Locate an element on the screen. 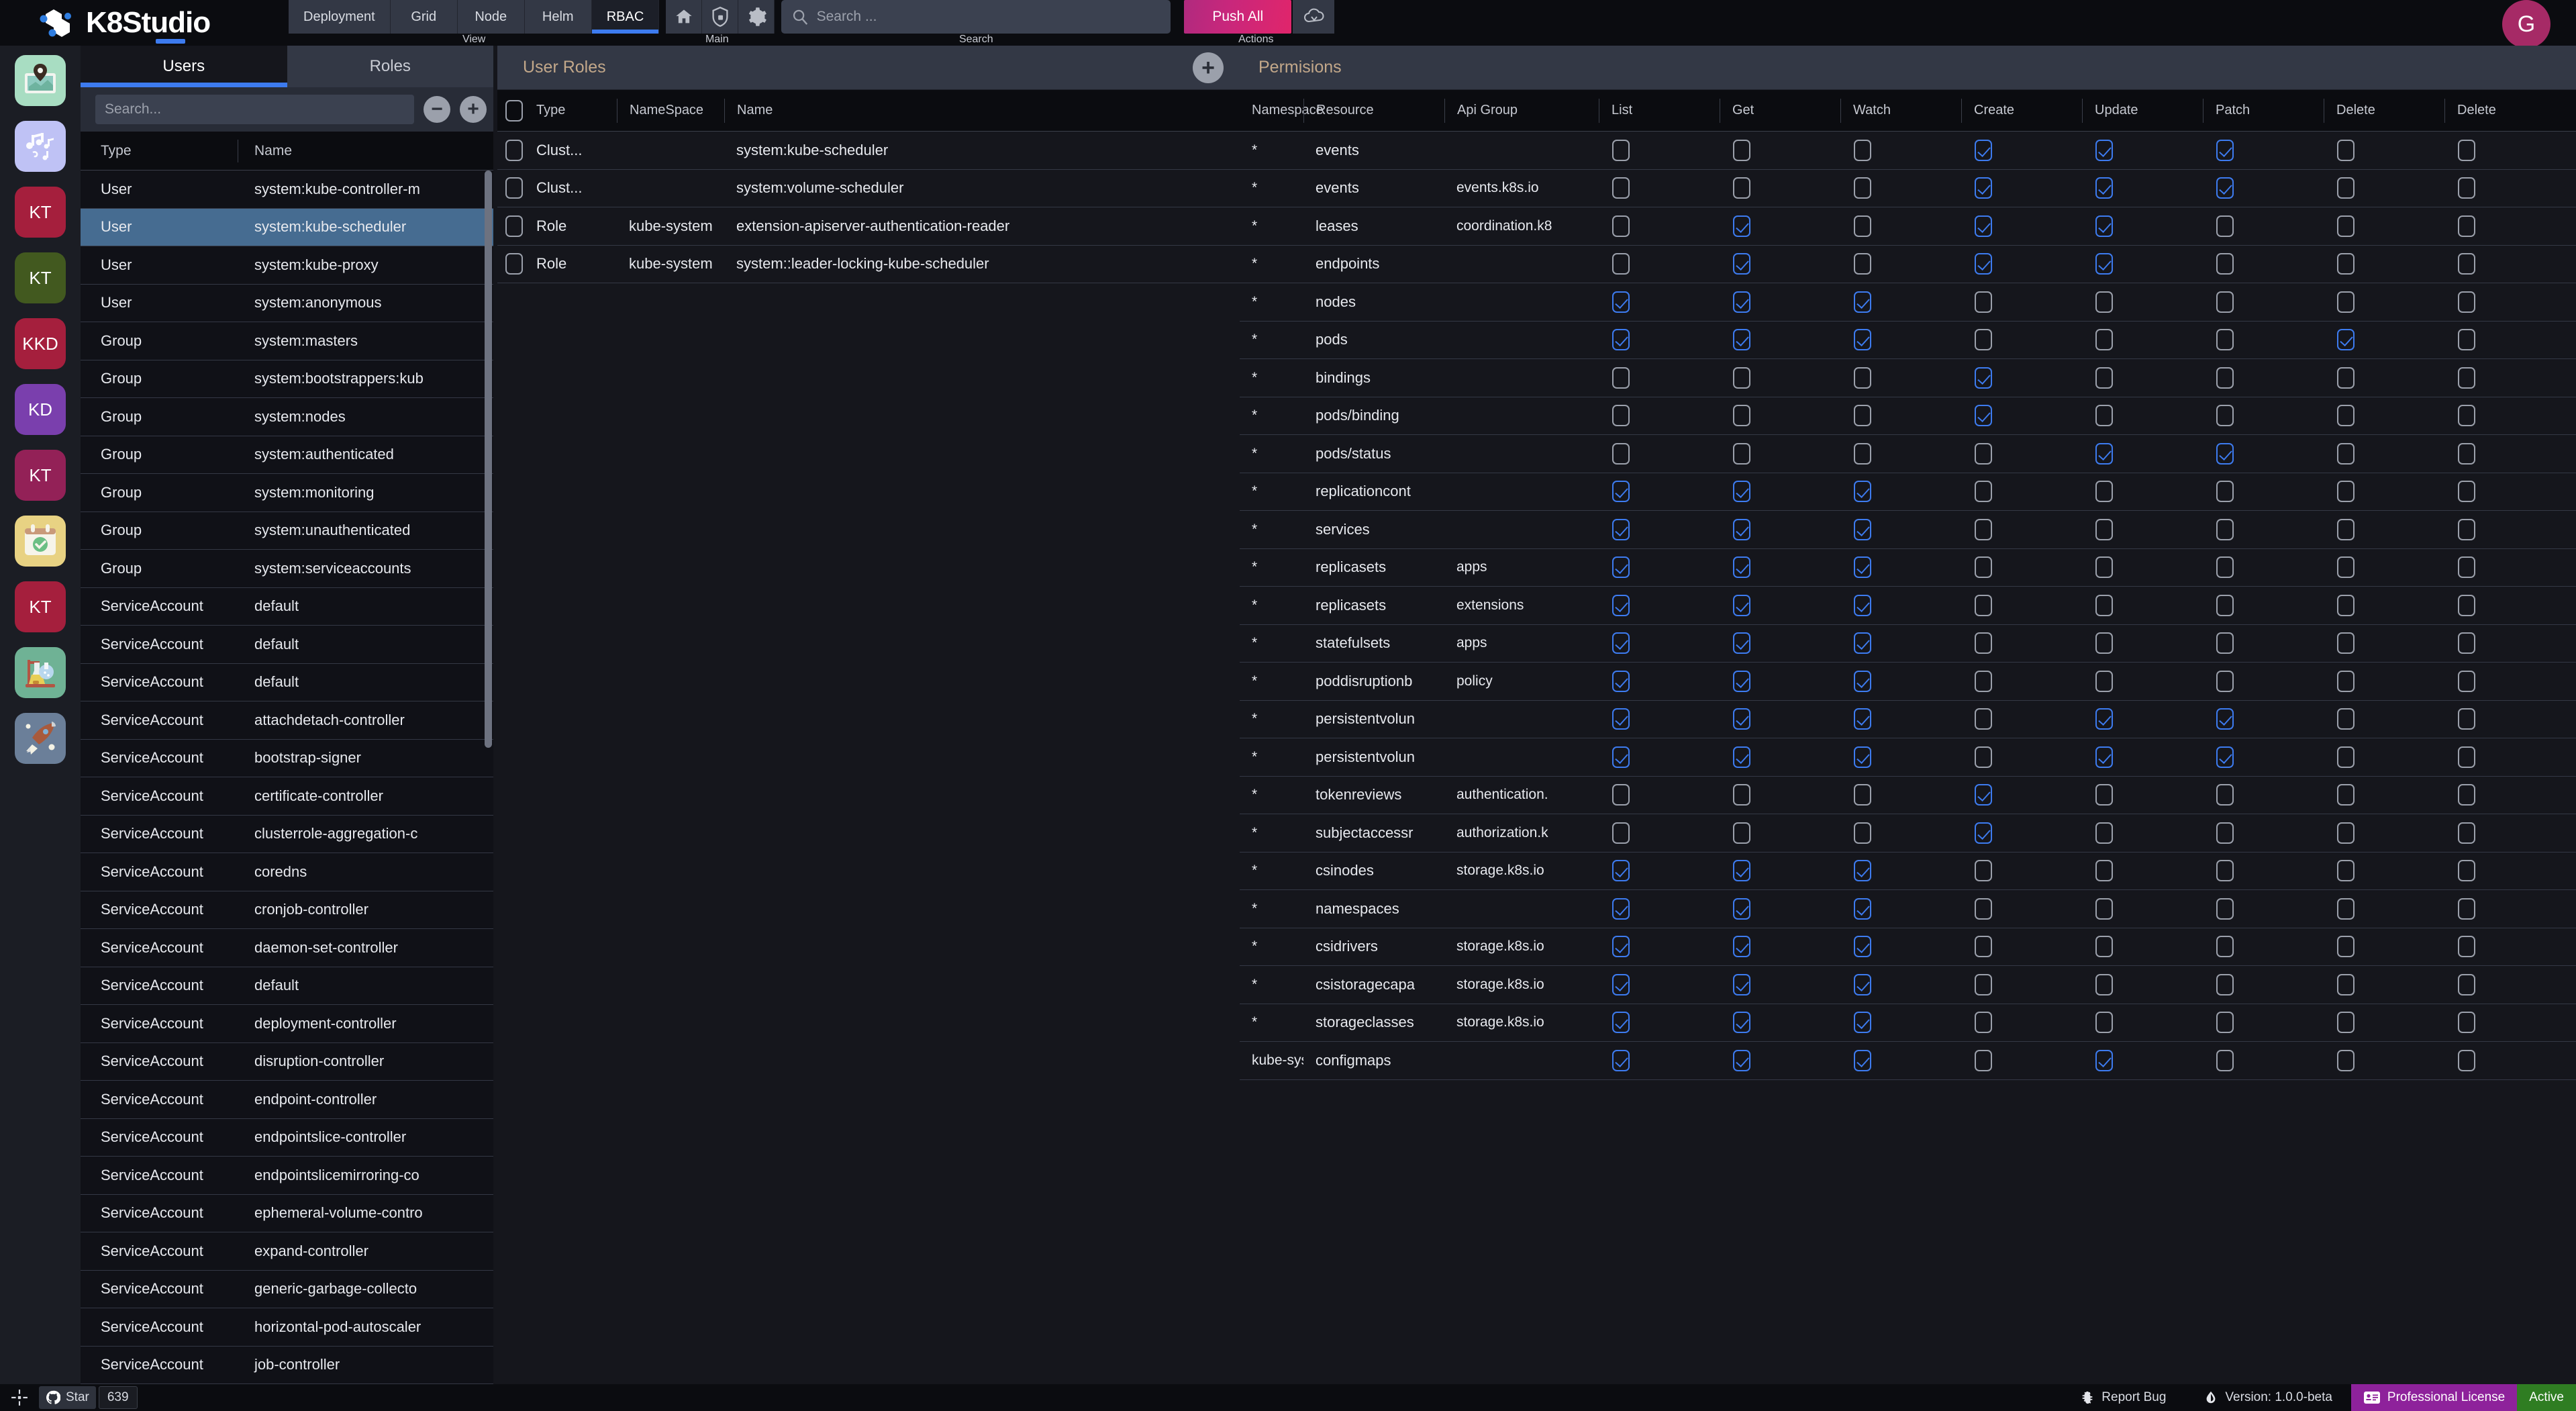 The width and height of the screenshot is (2576, 1411). permission-row: kube-system configmaps is located at coordinates (1908, 1061).